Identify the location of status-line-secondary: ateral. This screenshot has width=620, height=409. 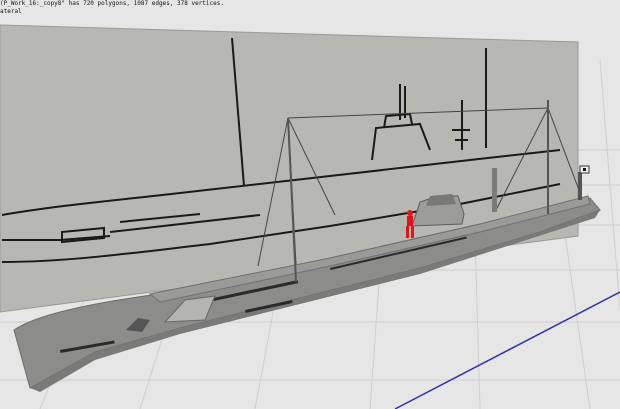
(11, 11).